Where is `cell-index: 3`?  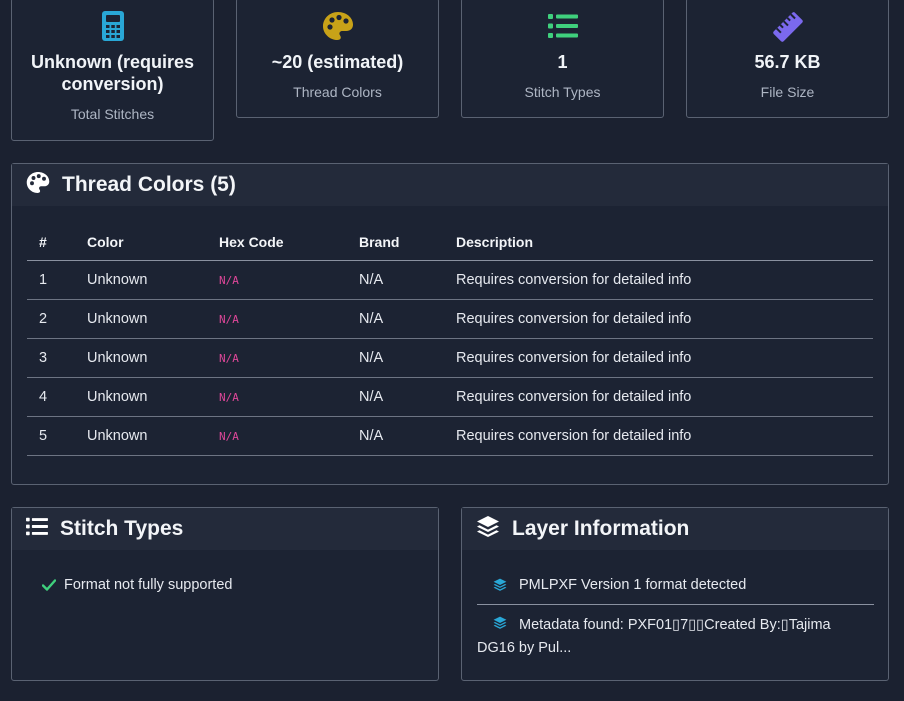
cell-index: 3 is located at coordinates (51, 358).